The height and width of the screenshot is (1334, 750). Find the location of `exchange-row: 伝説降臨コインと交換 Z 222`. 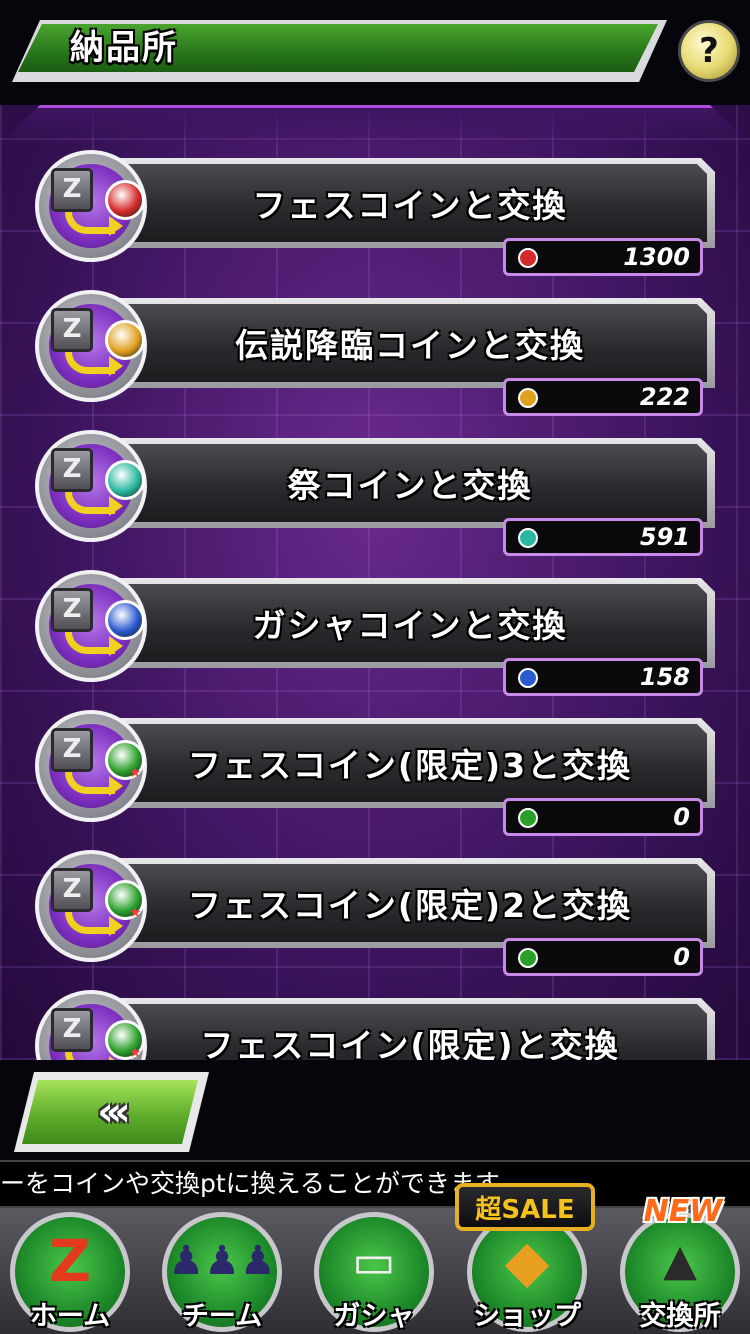

exchange-row: 伝説降臨コインと交換 Z 222 is located at coordinates (375, 355).